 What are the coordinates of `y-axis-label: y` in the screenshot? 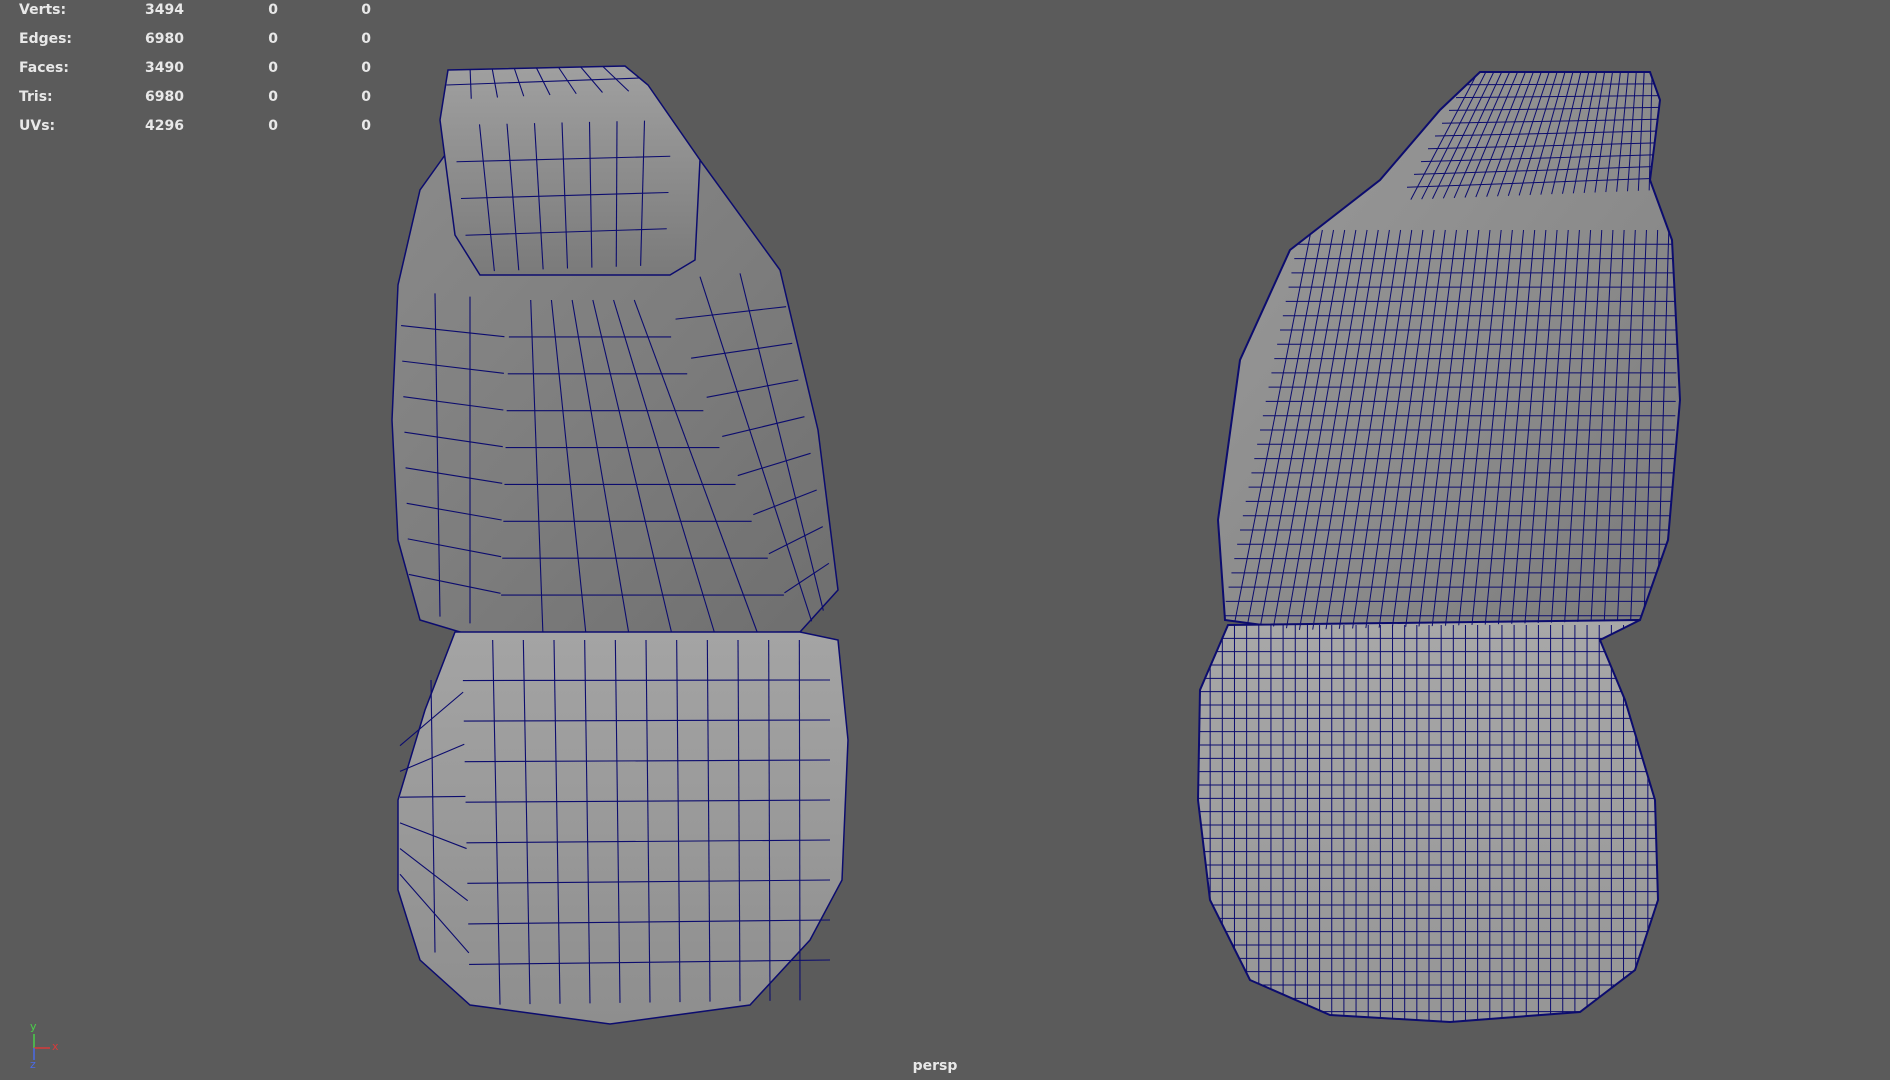 It's located at (33, 1026).